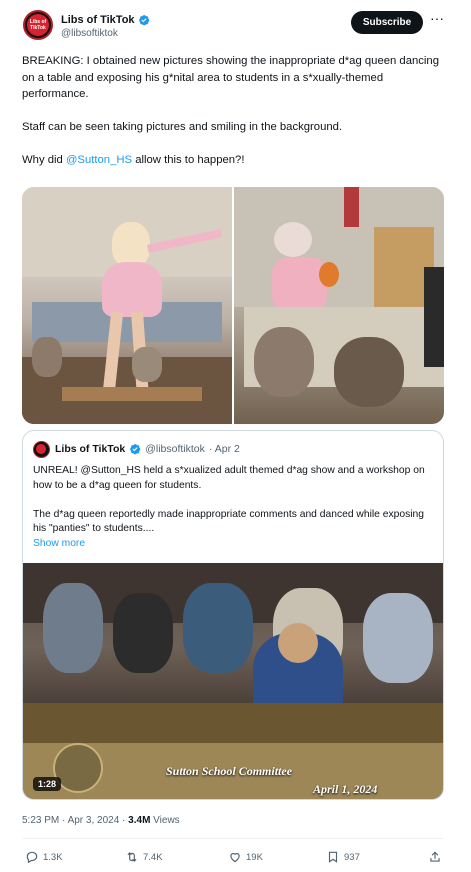 The width and height of the screenshot is (471, 872). What do you see at coordinates (438, 18) in the screenshot?
I see `more-options-icon: ···` at bounding box center [438, 18].